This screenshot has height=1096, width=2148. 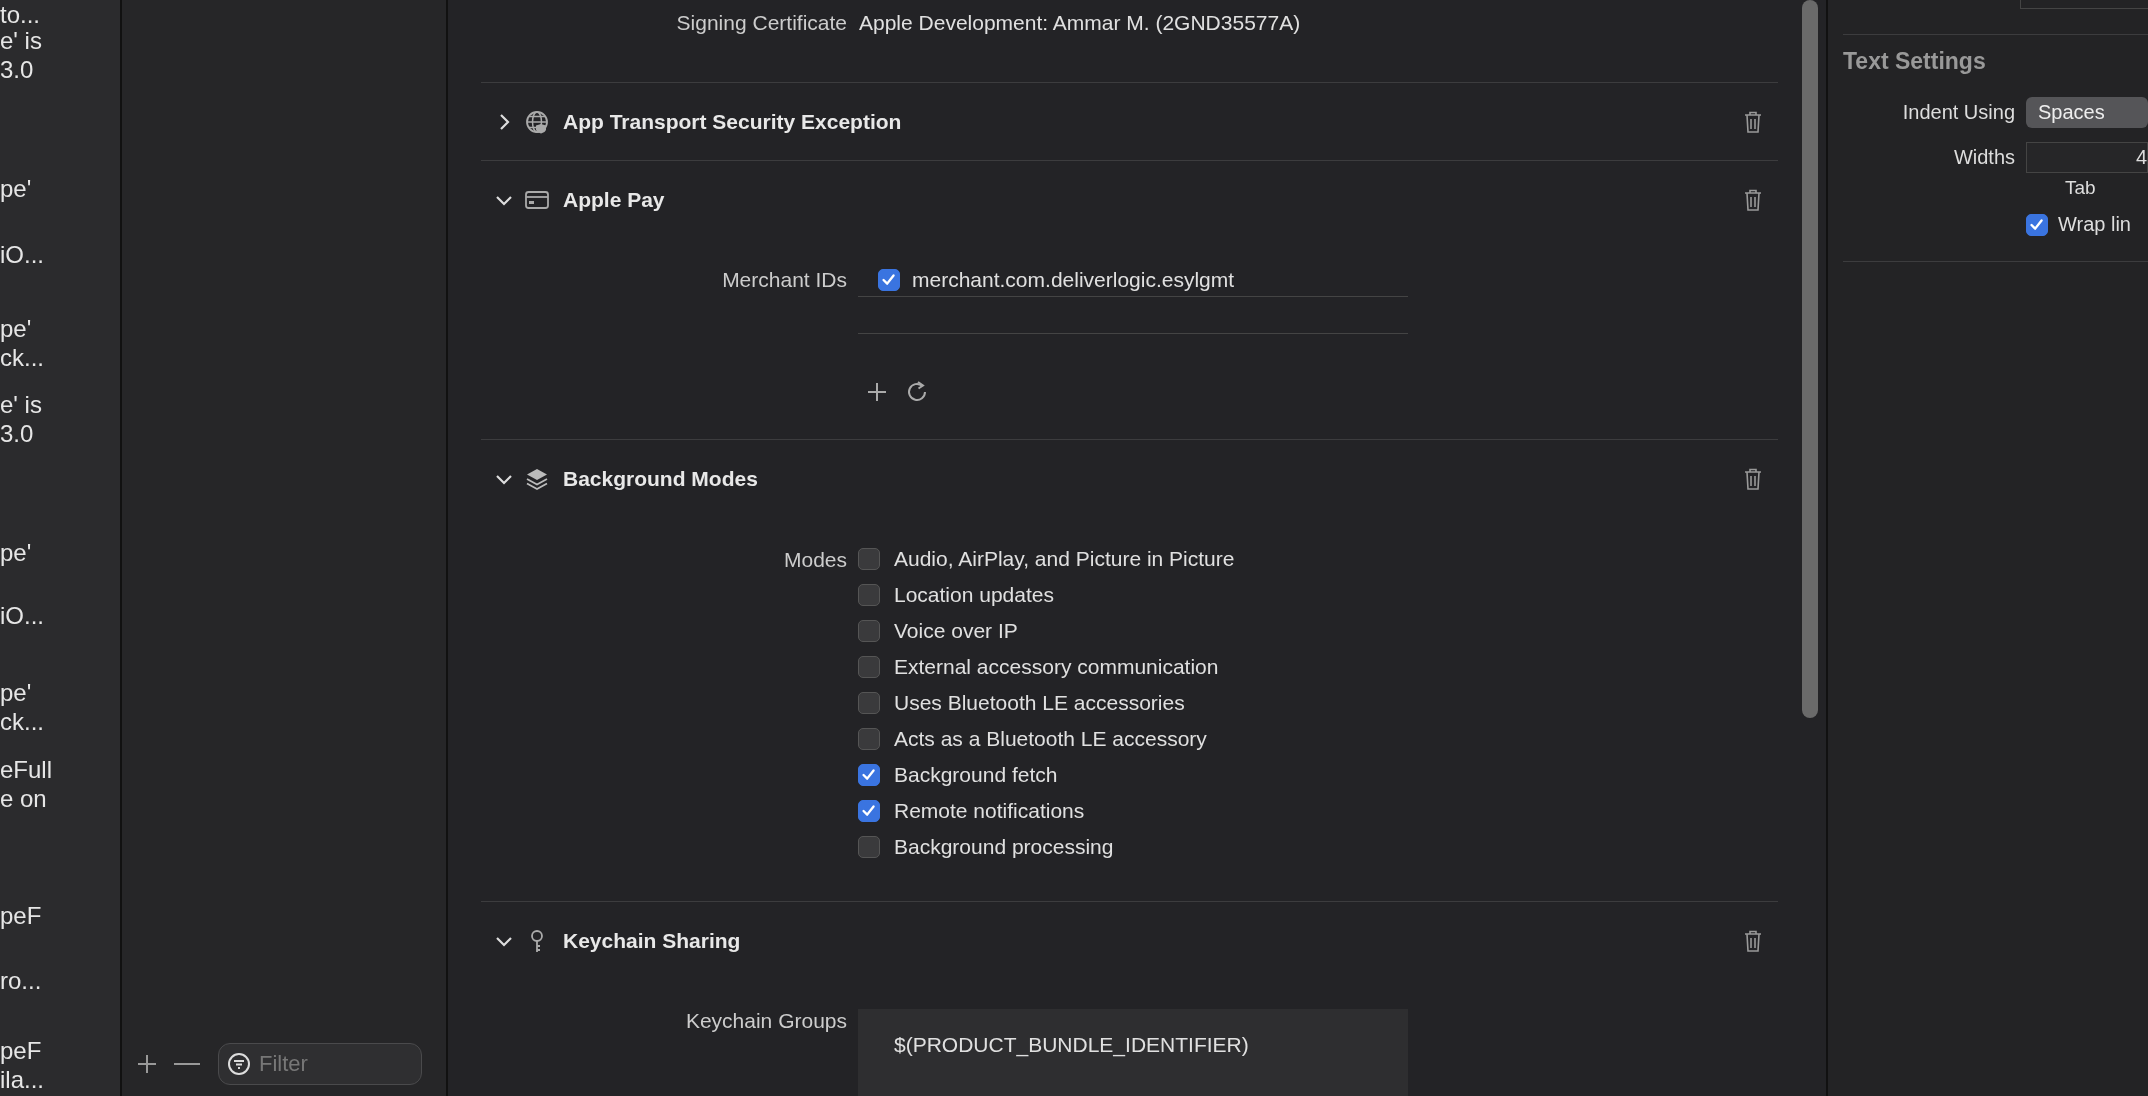 I want to click on field-label: Widths, so click(x=1983, y=157).